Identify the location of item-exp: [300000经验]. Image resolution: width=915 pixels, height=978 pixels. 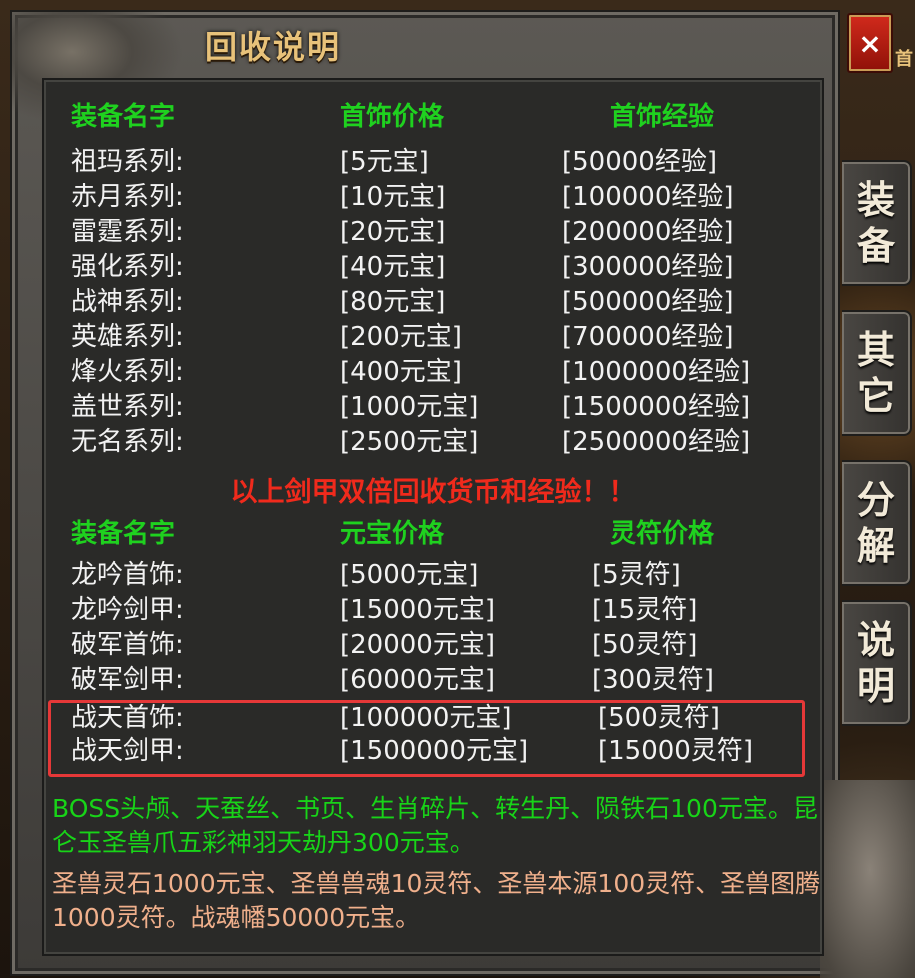
(648, 267).